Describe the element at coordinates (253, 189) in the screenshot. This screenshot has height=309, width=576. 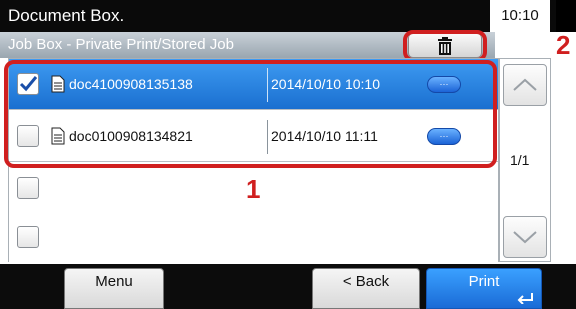
I see `callout-number-1: 1` at that location.